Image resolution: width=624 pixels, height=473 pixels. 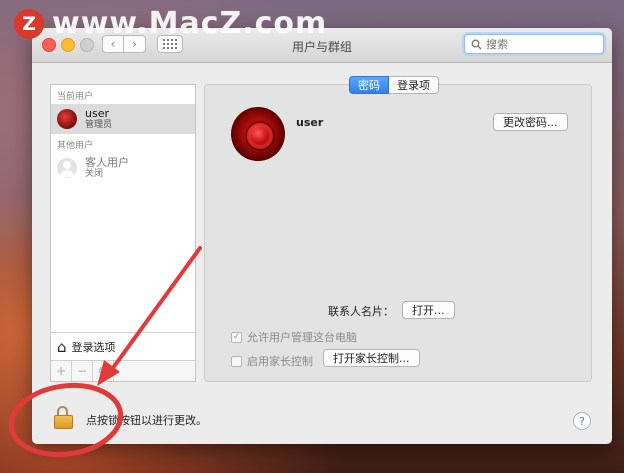 I want to click on watermark-text: www.MacZ.com, so click(x=190, y=23).